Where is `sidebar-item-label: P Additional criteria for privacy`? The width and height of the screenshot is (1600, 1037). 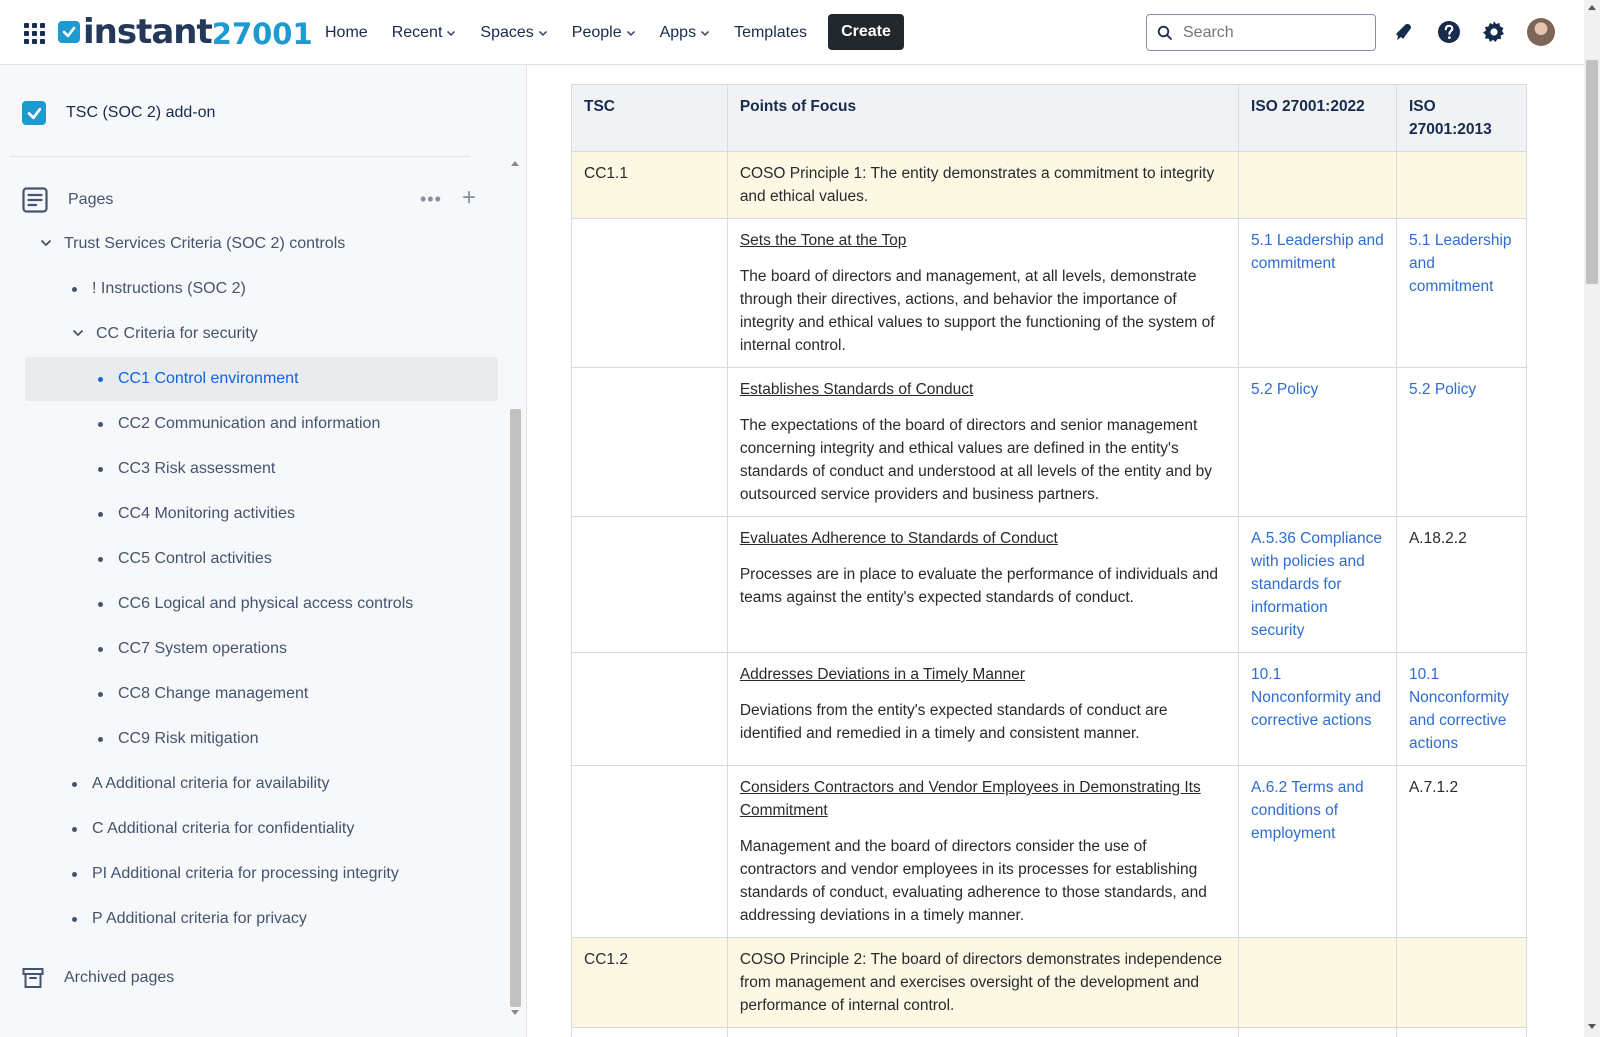
sidebar-item-label: P Additional criteria for privacy is located at coordinates (199, 918).